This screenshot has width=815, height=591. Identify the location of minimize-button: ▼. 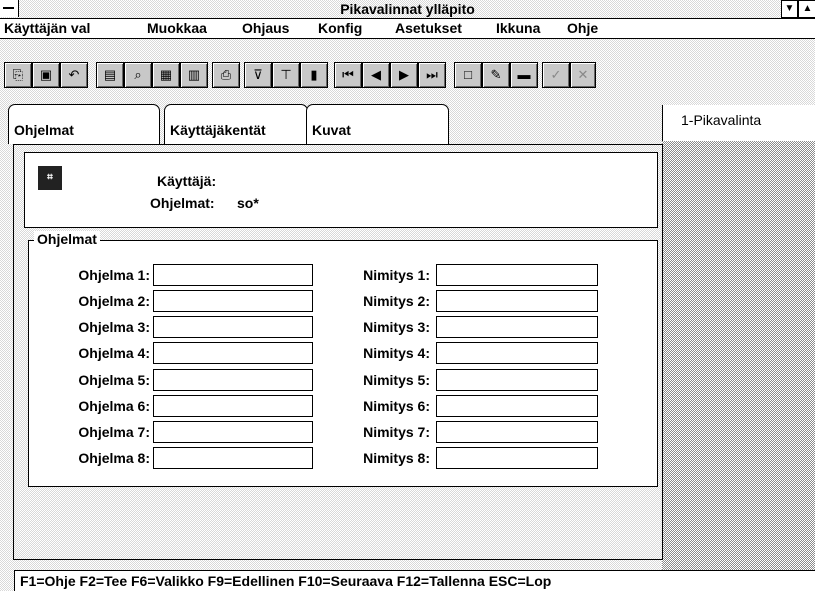
(789, 9).